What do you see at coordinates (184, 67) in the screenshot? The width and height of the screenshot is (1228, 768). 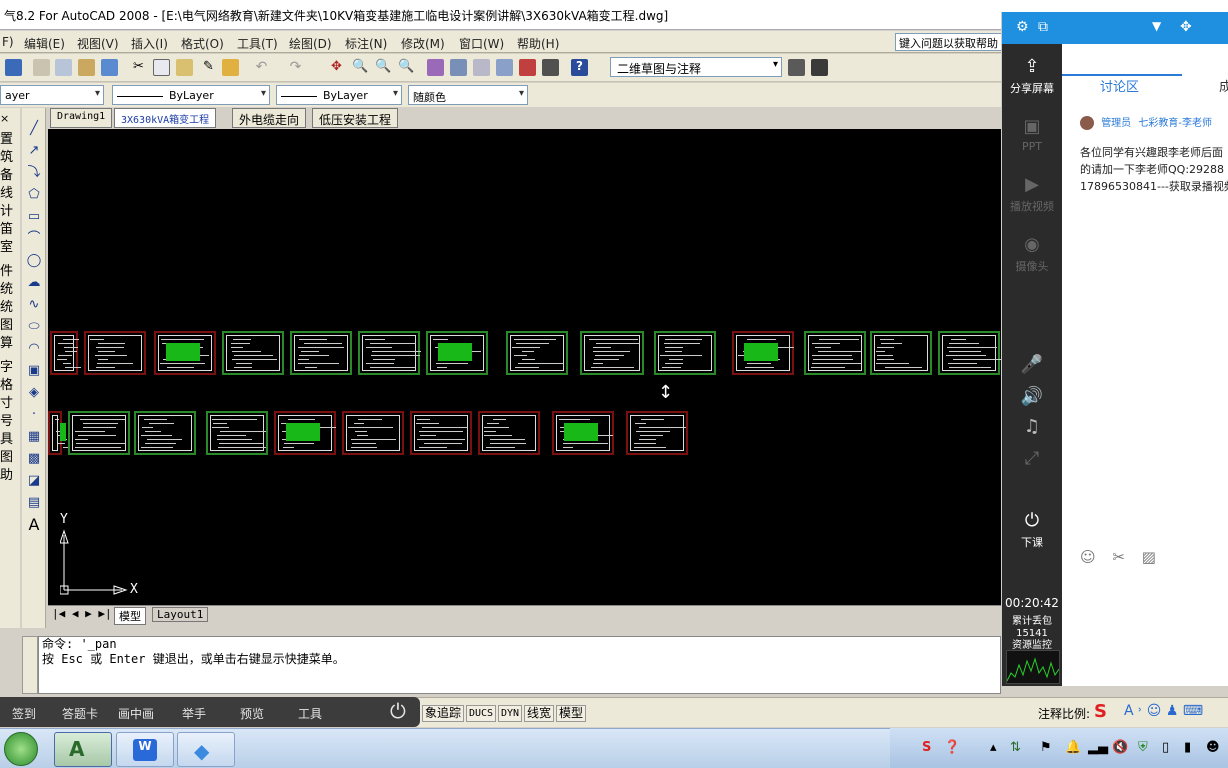 I see `paste-icon` at bounding box center [184, 67].